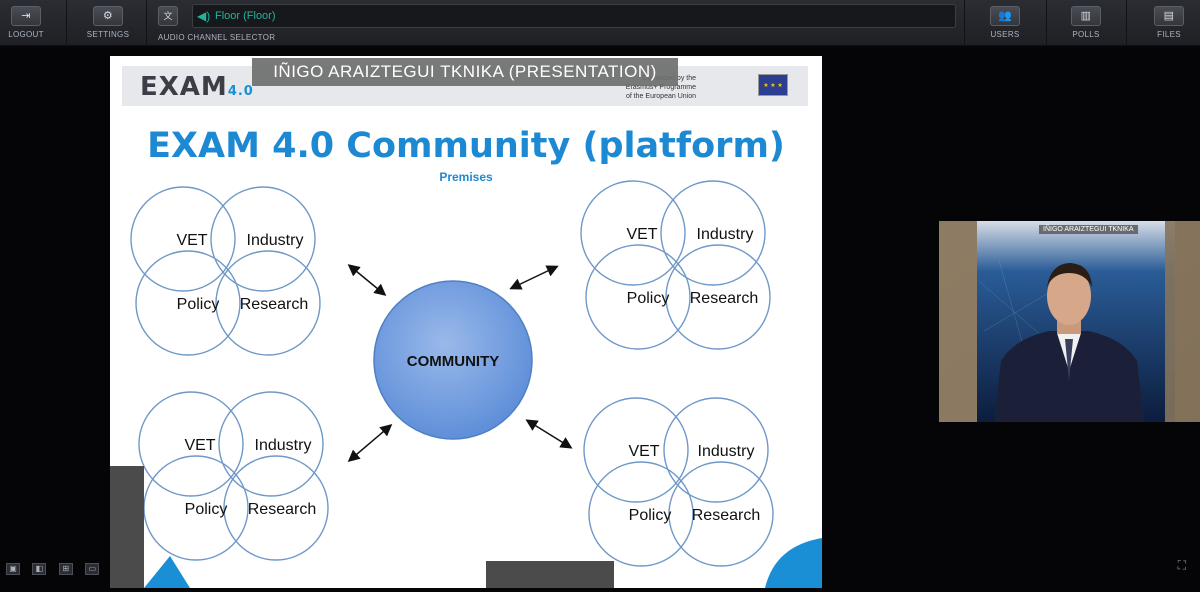 This screenshot has width=1200, height=592. I want to click on webcam-video: IÑIGO ARAIZTEGUI TKNIKA, so click(1069, 321).